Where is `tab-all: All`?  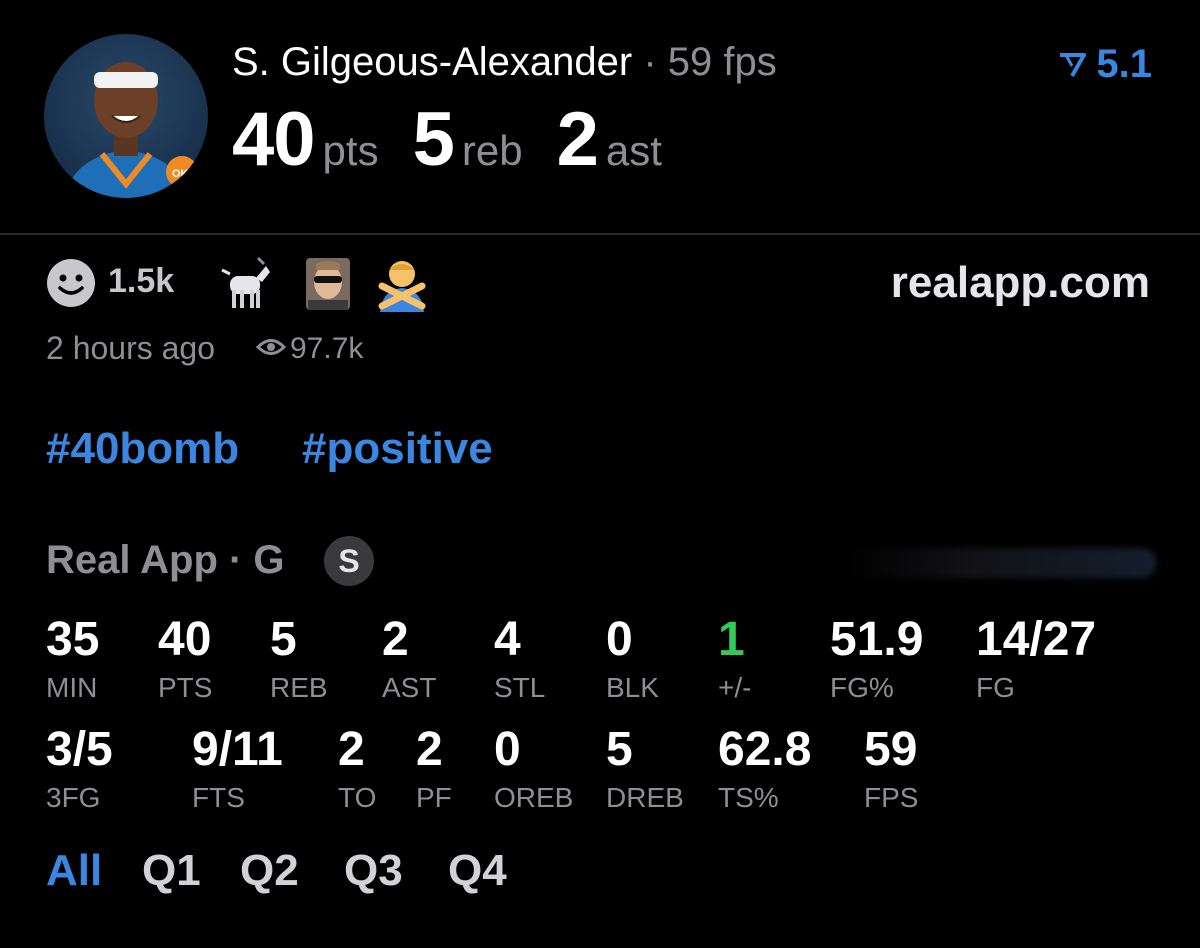 tab-all: All is located at coordinates (74, 871).